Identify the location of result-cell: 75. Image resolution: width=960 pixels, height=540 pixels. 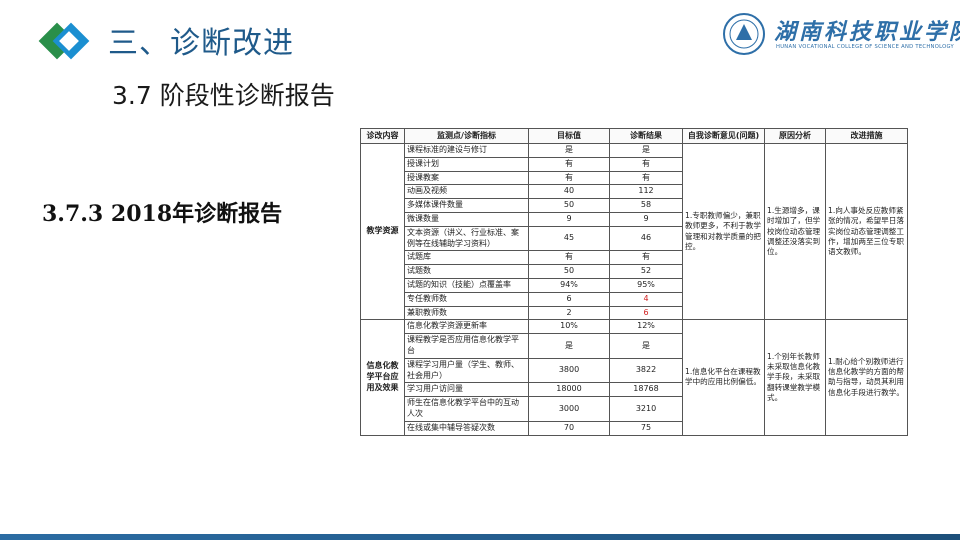
(646, 428).